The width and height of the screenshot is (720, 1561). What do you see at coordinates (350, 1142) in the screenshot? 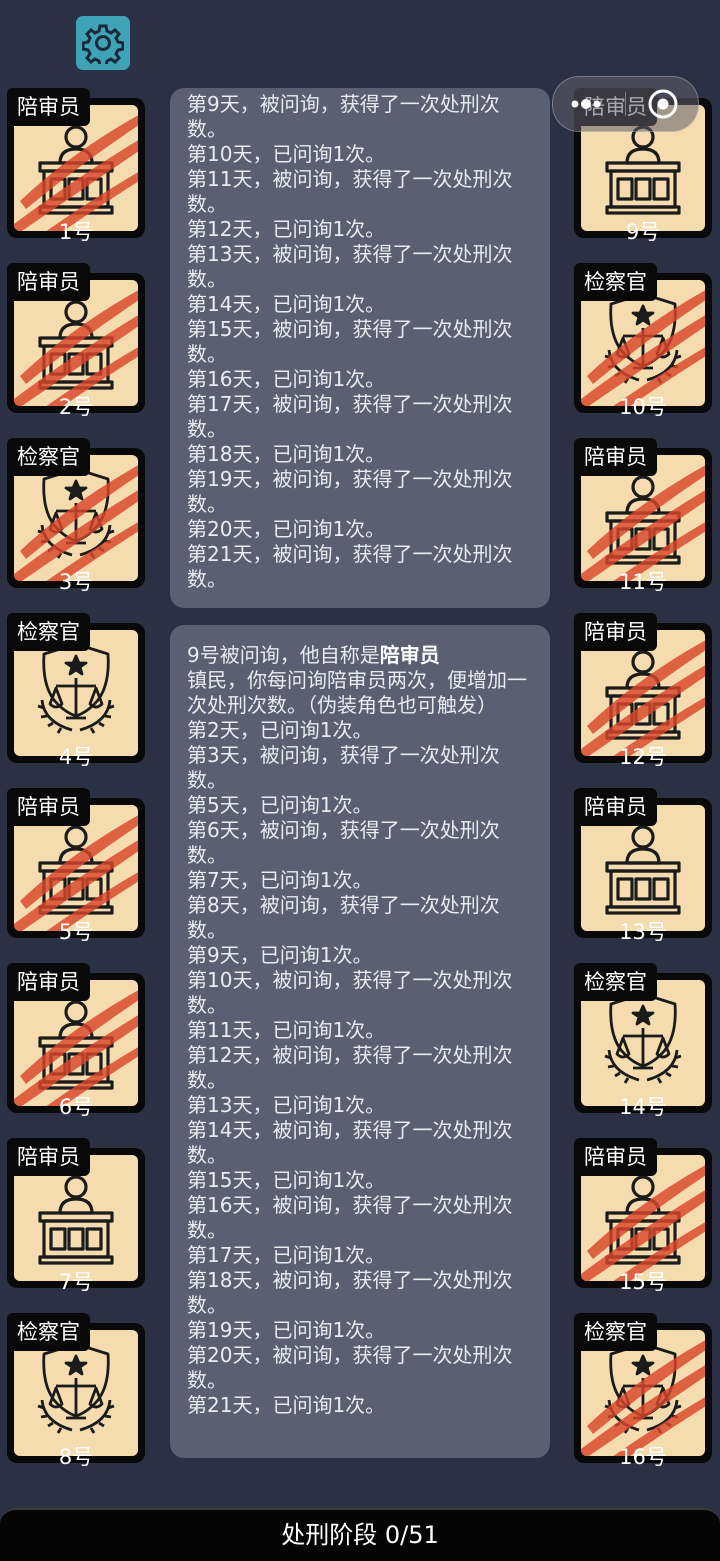
I see `log-entry: 第14天，被问询，获得了一次处刑次数。` at bounding box center [350, 1142].